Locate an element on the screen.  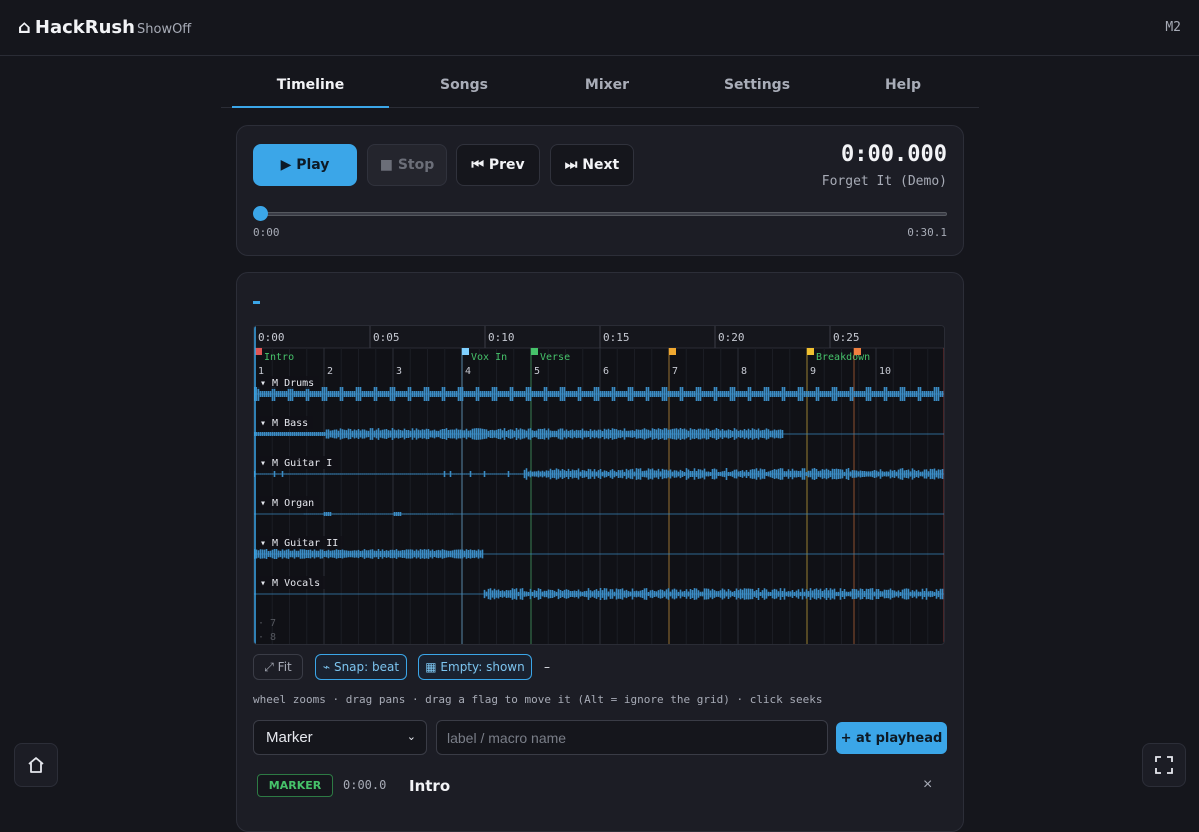
ruler-label: 0:15 is located at coordinates (616, 337).